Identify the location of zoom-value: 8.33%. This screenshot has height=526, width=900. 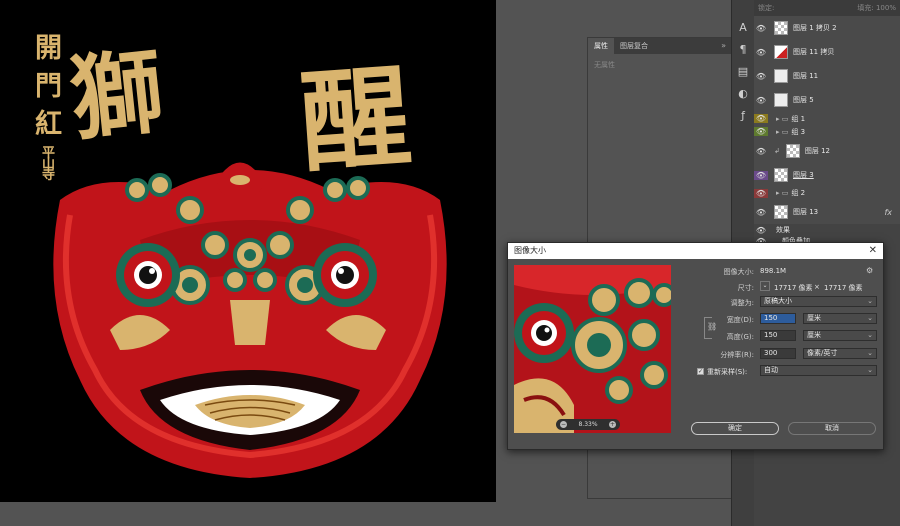
(588, 424).